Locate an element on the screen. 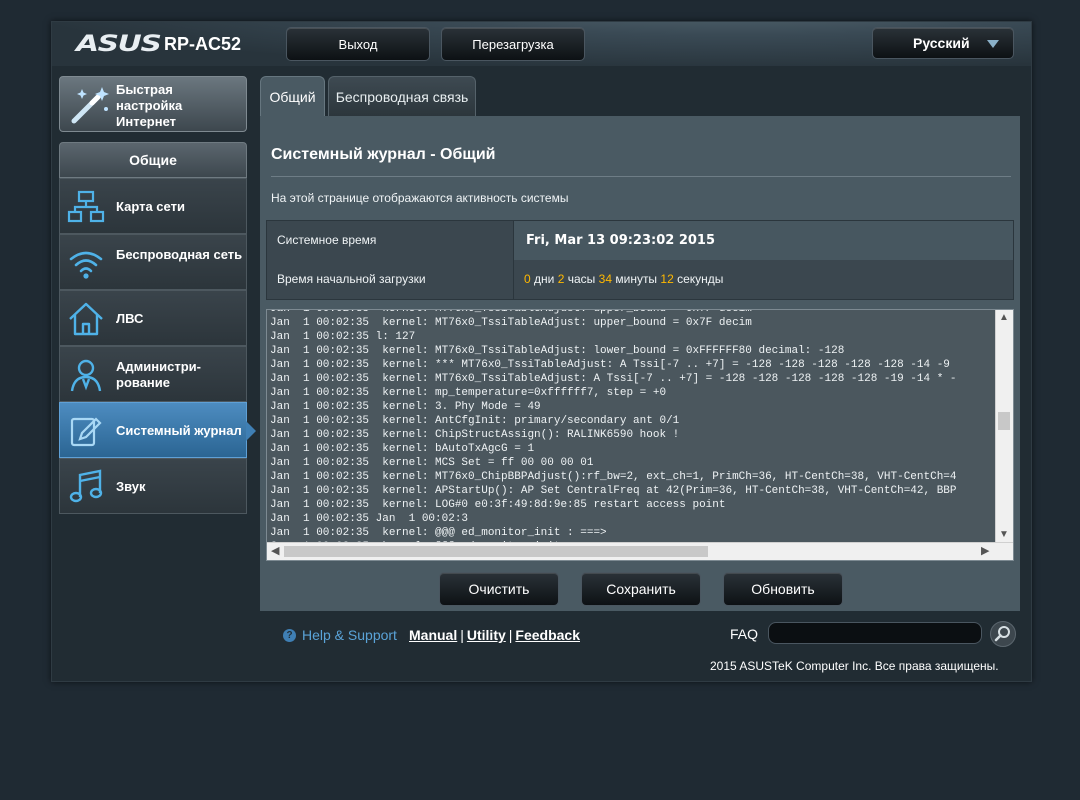  tab-general: Общий is located at coordinates (292, 96).